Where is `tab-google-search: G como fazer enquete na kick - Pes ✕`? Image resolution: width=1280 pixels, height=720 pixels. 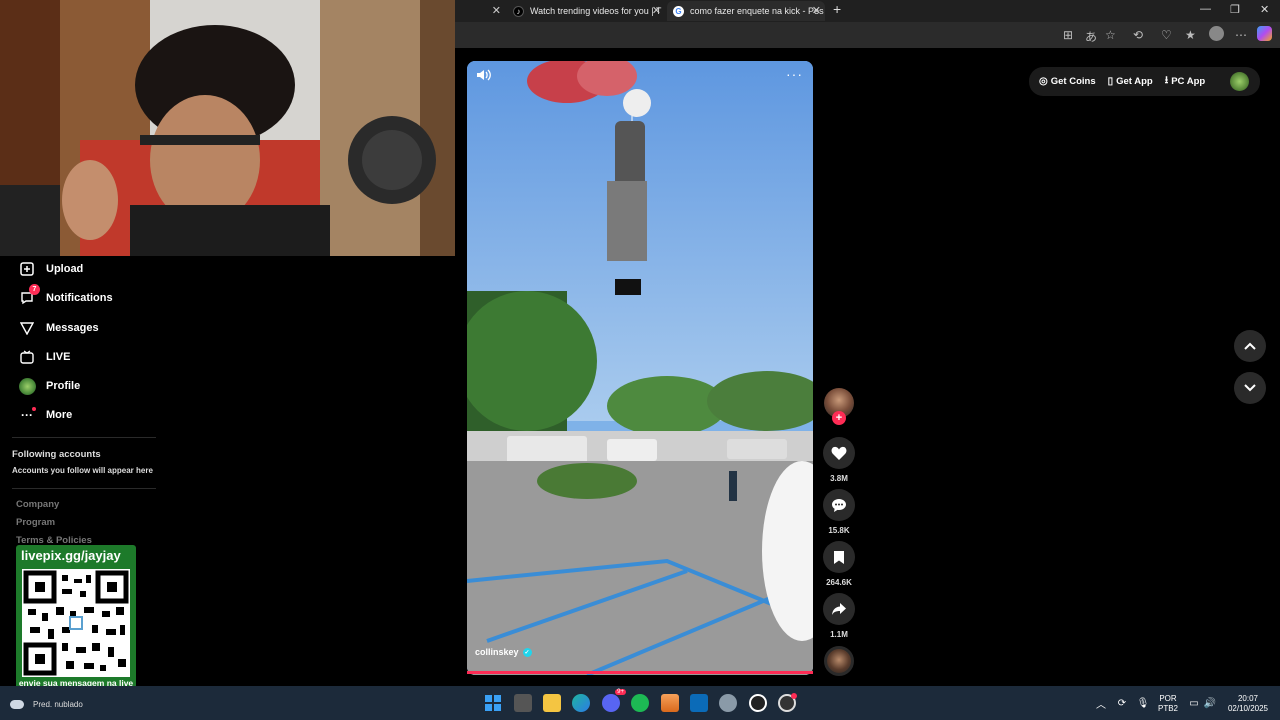
tab-google-search: G como fazer enquete na kick - Pes ✕ is located at coordinates (746, 11).